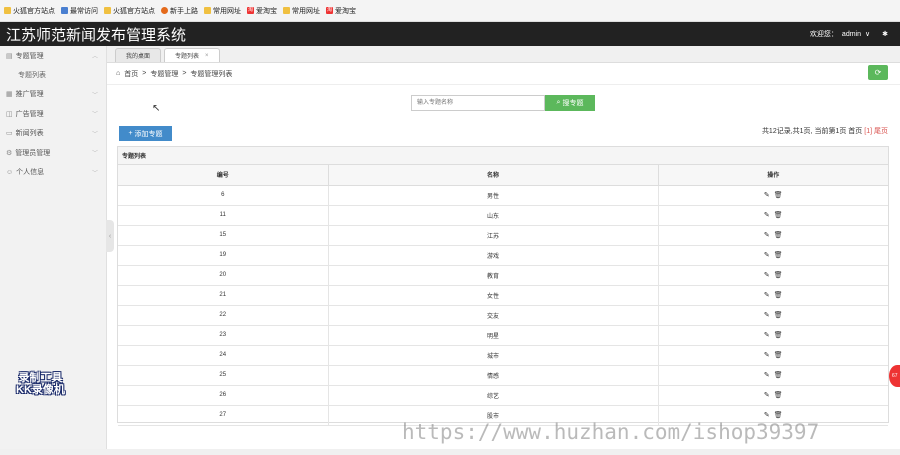 The width and height of the screenshot is (900, 455). I want to click on bookmark-label: 爱淘宝, so click(266, 11).